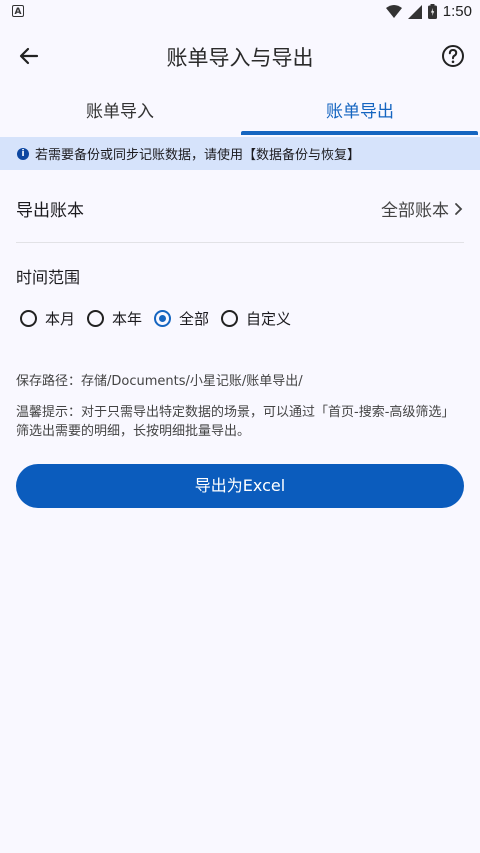  I want to click on radio-label: 本月, so click(60, 319).